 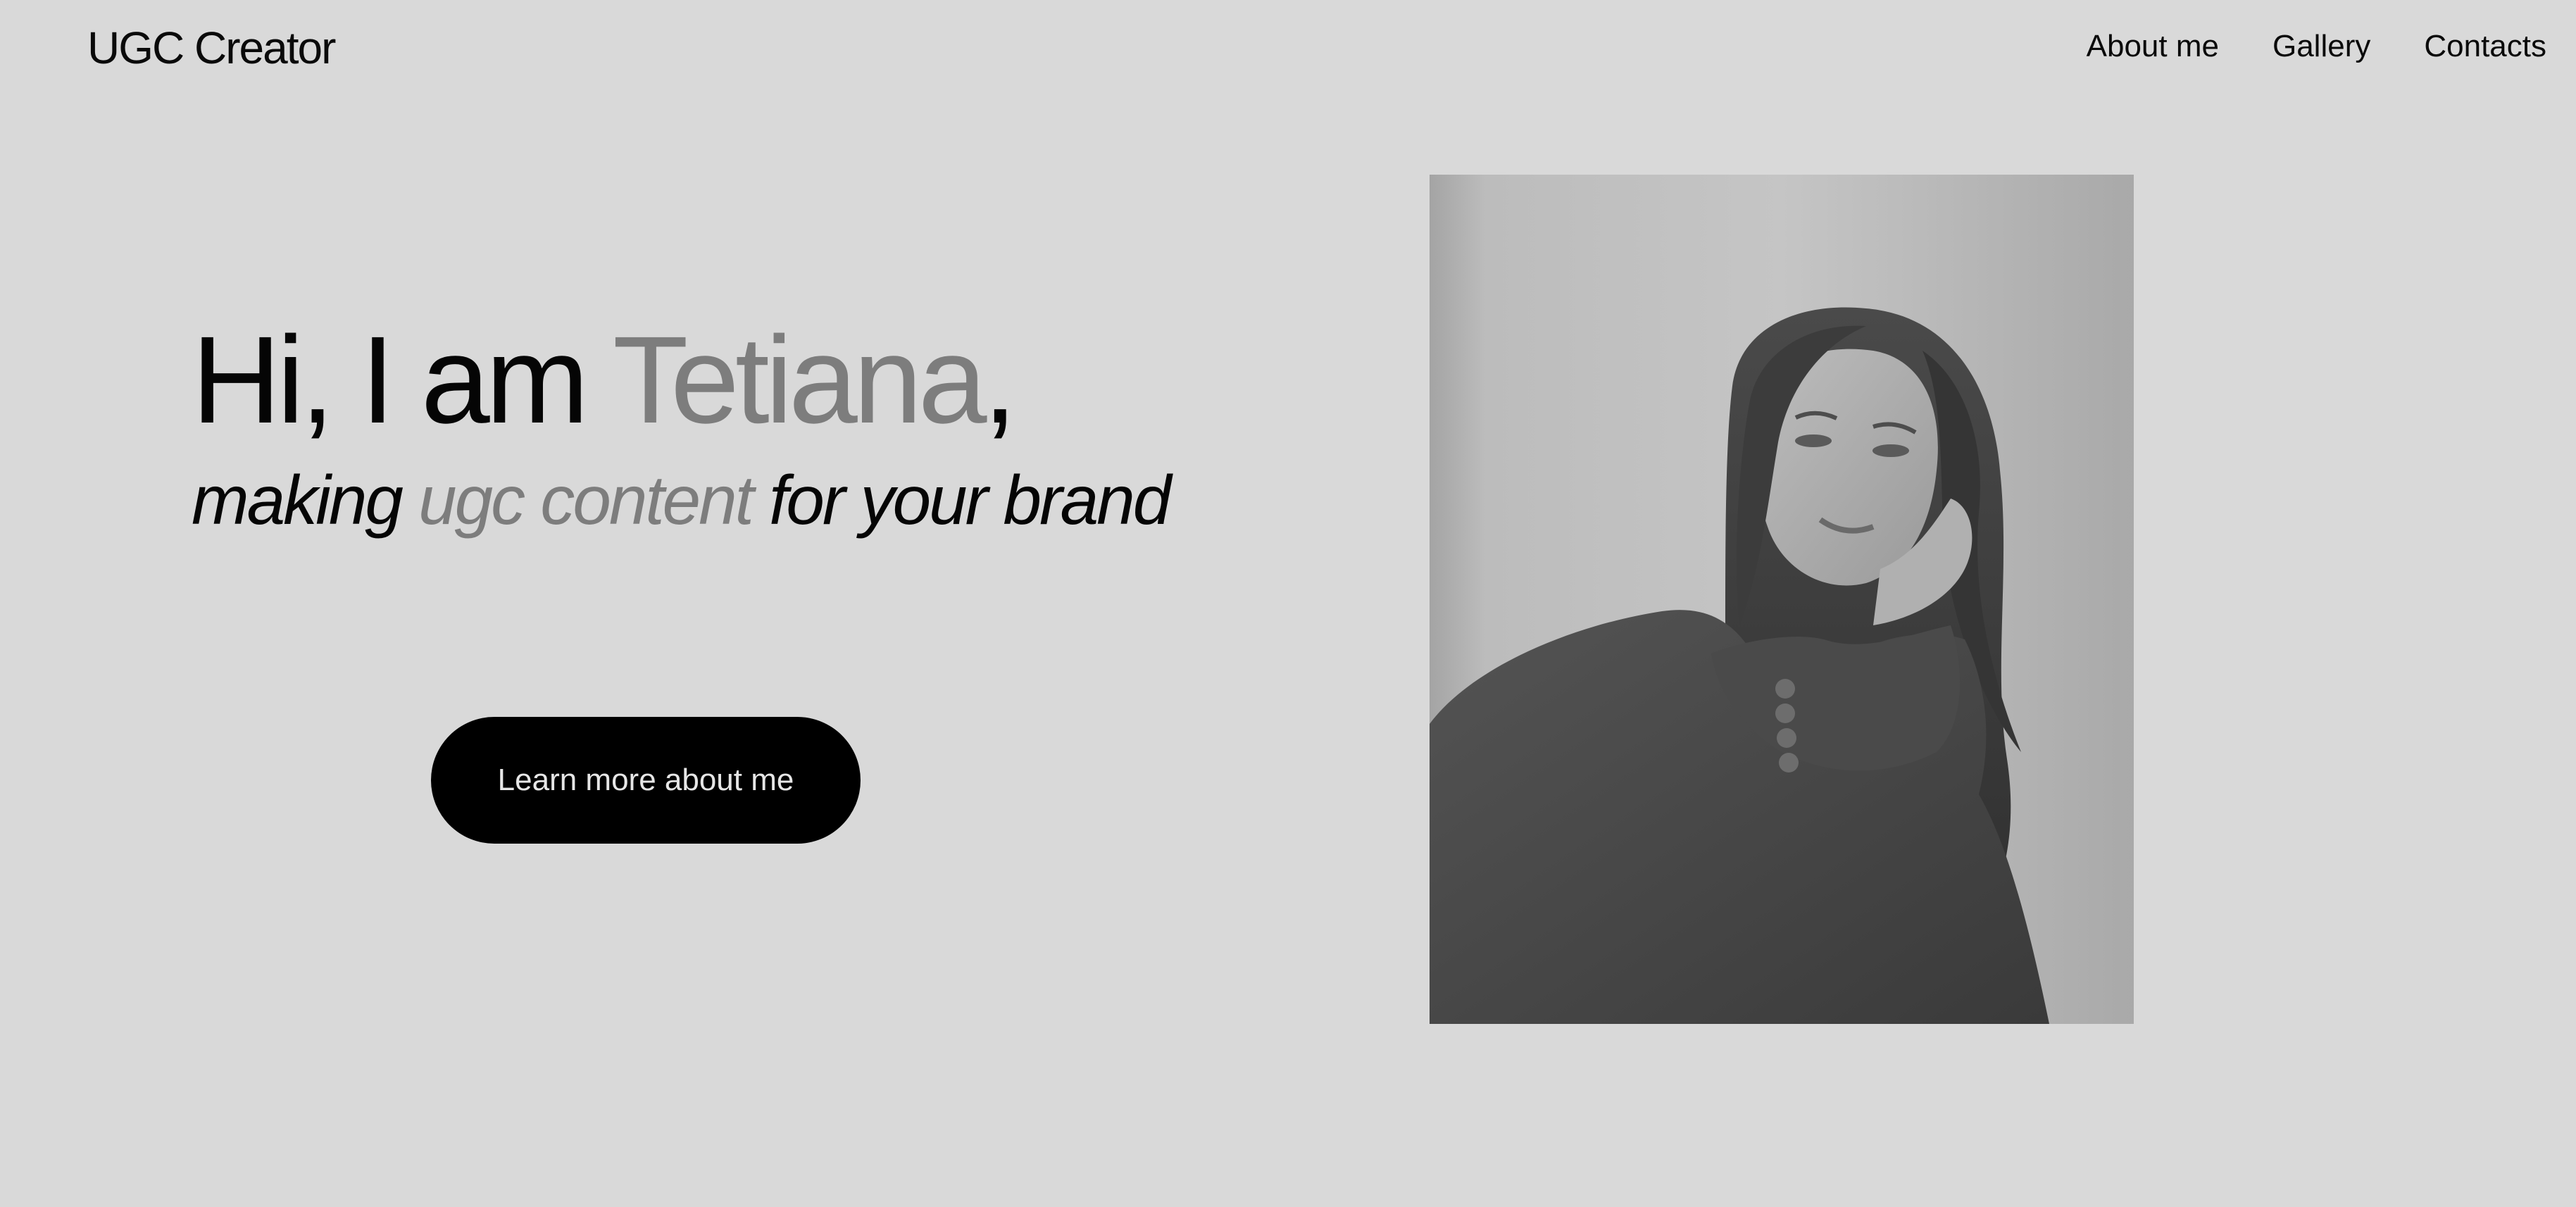 What do you see at coordinates (2485, 46) in the screenshot?
I see `nav-contacts: Contacts` at bounding box center [2485, 46].